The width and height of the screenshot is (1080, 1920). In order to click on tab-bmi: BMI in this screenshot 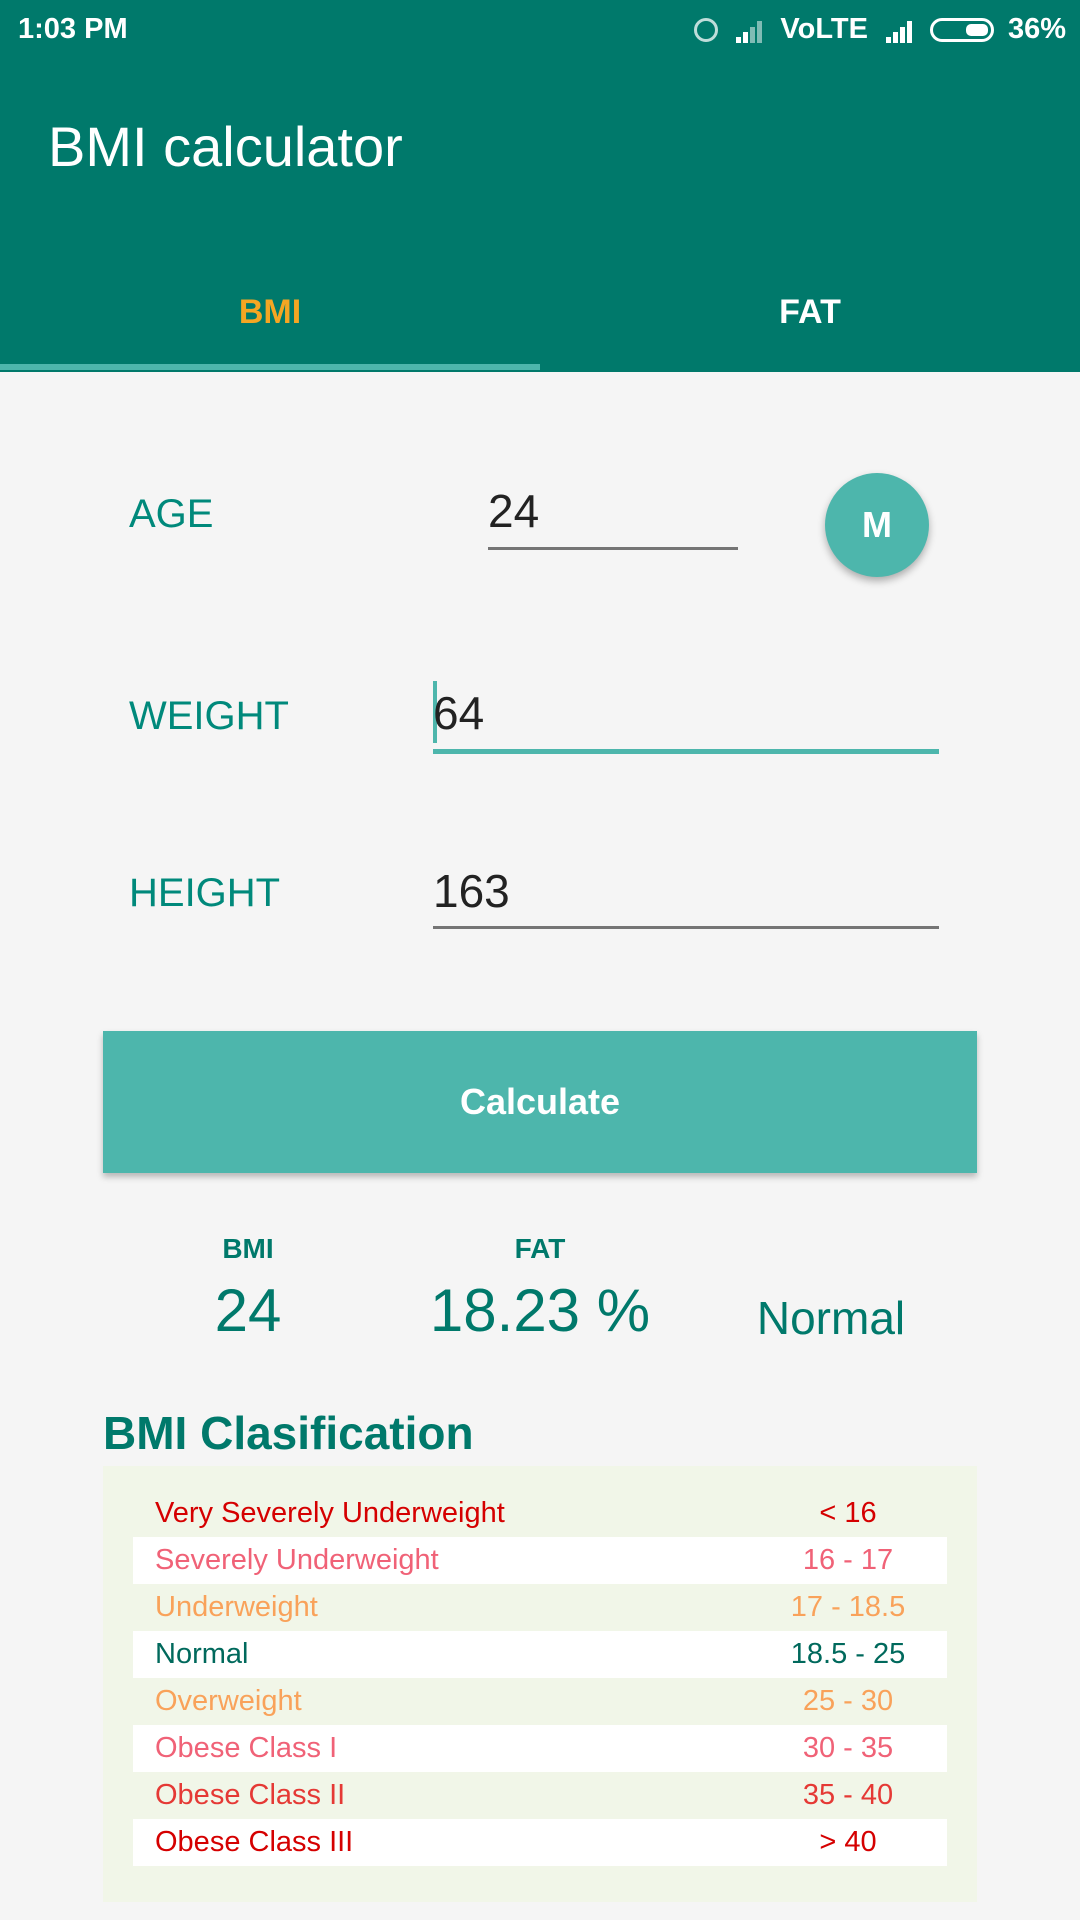, I will do `click(270, 322)`.